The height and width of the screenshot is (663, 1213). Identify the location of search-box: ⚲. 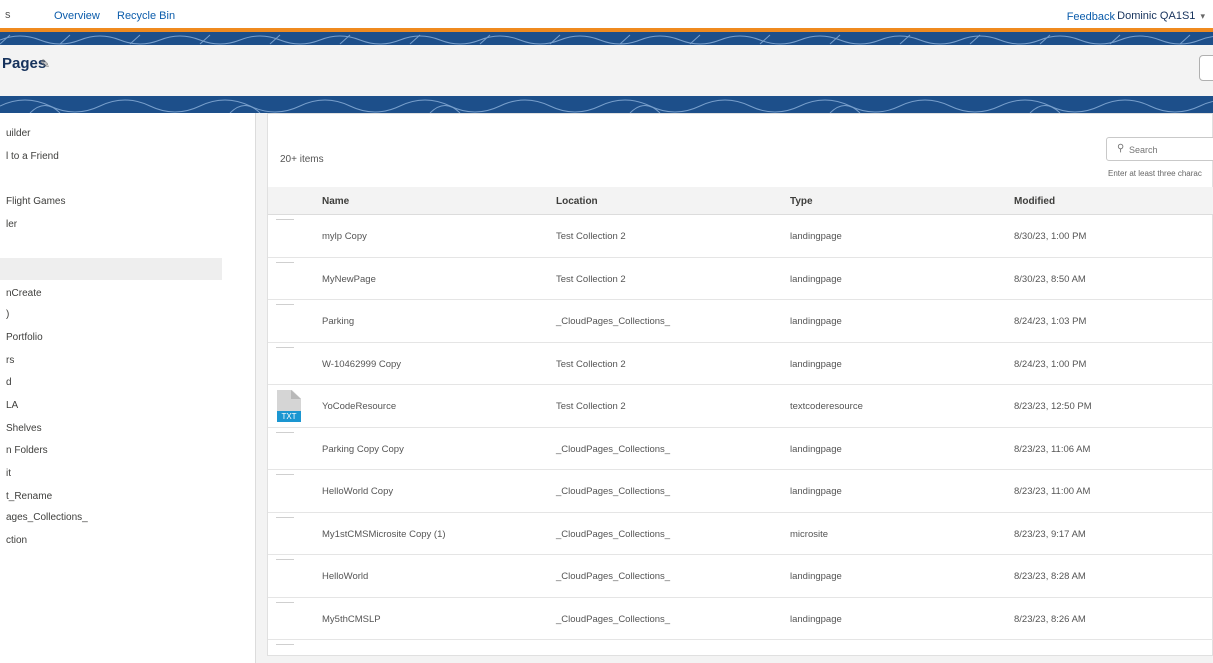
(1159, 149).